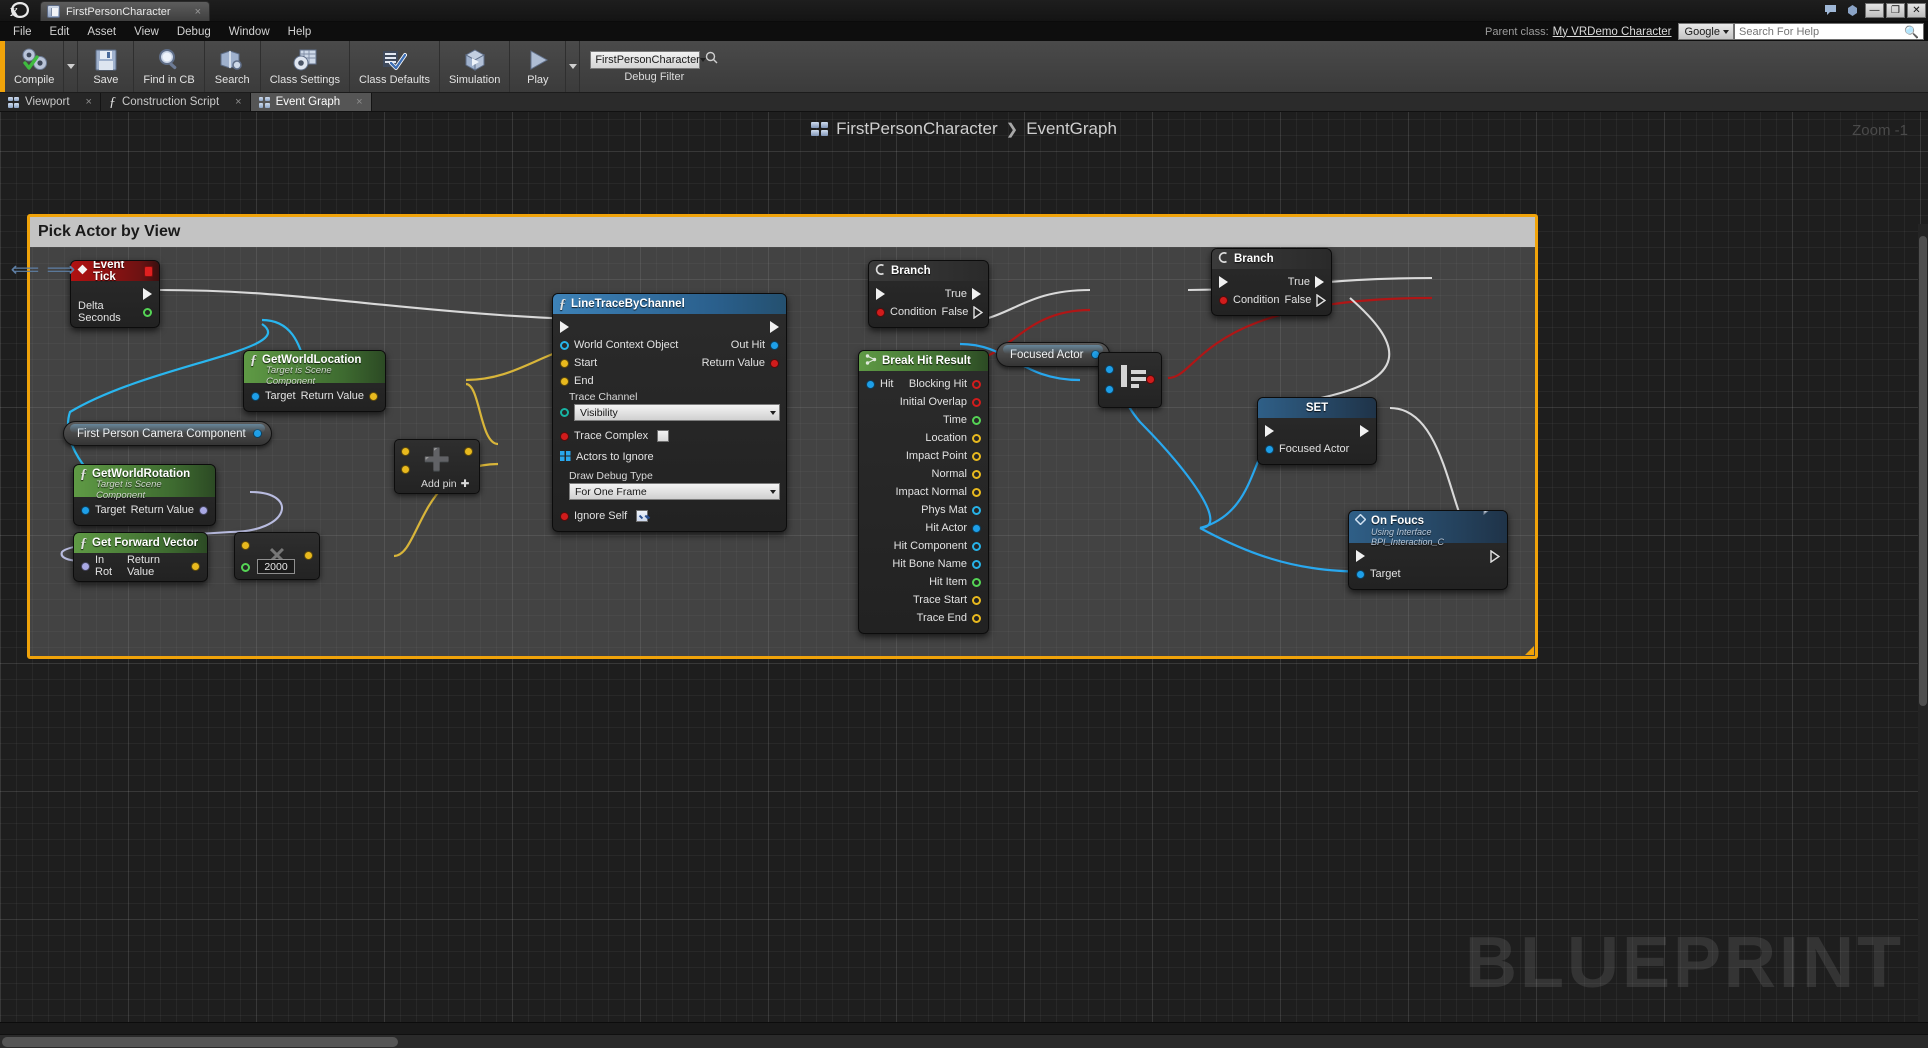 The width and height of the screenshot is (1928, 1048). I want to click on world-context-object-pin, so click(564, 345).